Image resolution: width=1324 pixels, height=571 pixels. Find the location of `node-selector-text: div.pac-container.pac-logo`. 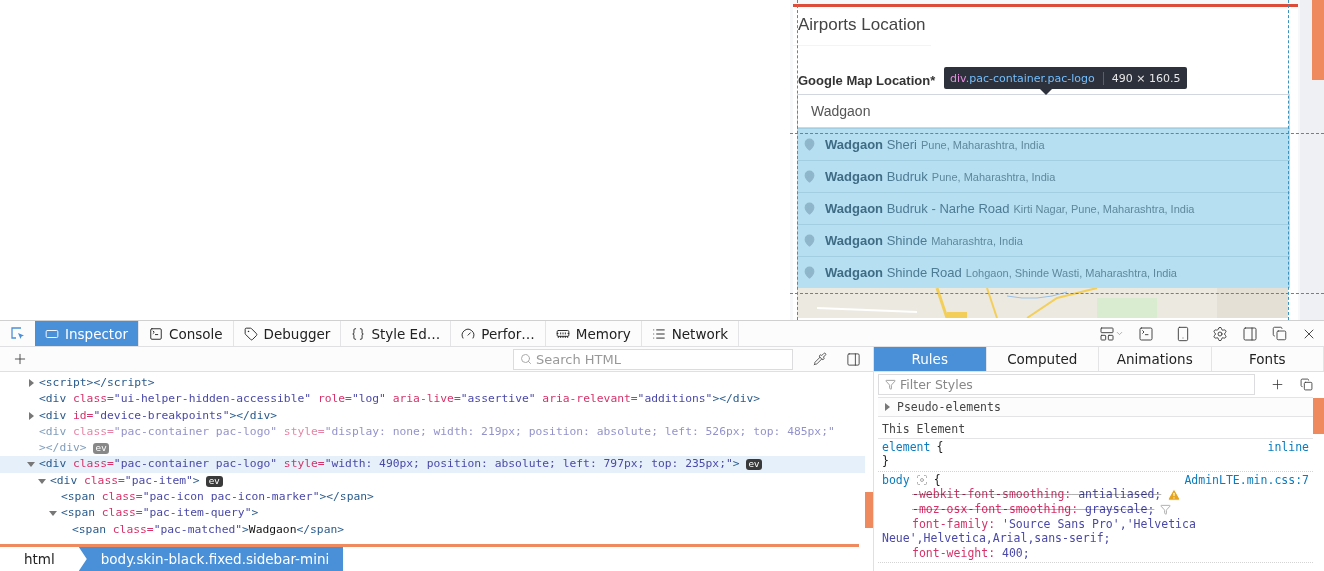

node-selector-text: div.pac-container.pac-logo is located at coordinates (1022, 78).